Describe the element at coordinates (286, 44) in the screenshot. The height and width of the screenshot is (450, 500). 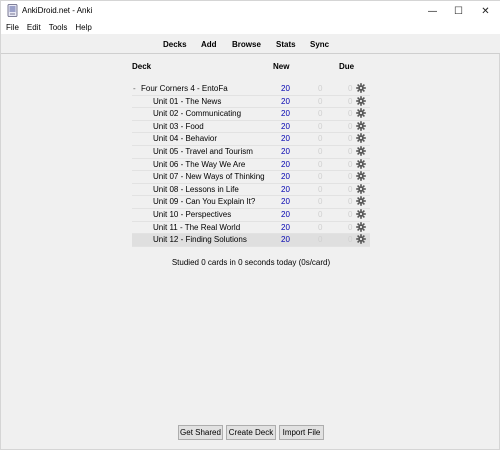
I see `toolbar-stats: Stats` at that location.